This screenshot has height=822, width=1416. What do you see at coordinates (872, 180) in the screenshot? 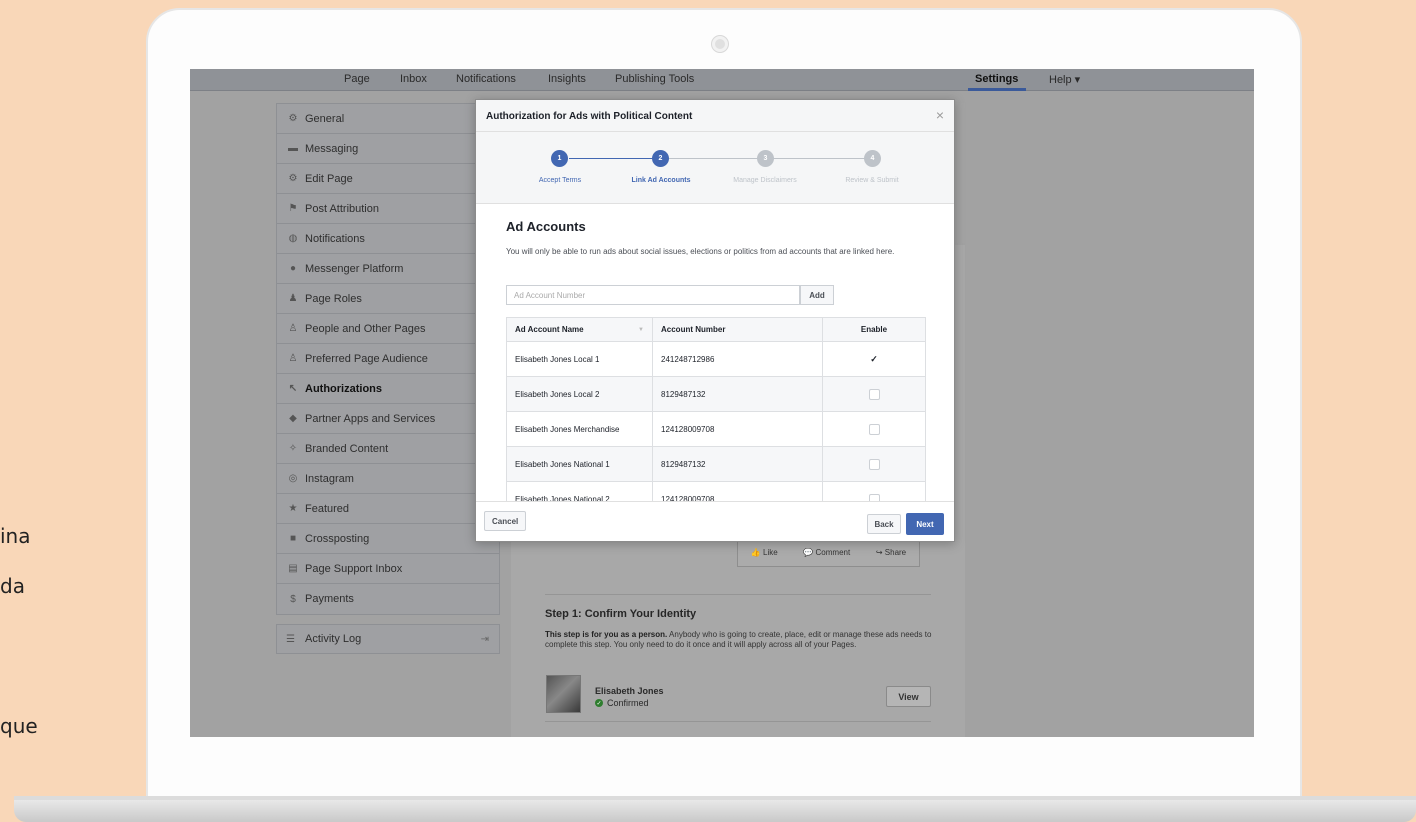
I see `step-4-label: Review & Submit` at bounding box center [872, 180].